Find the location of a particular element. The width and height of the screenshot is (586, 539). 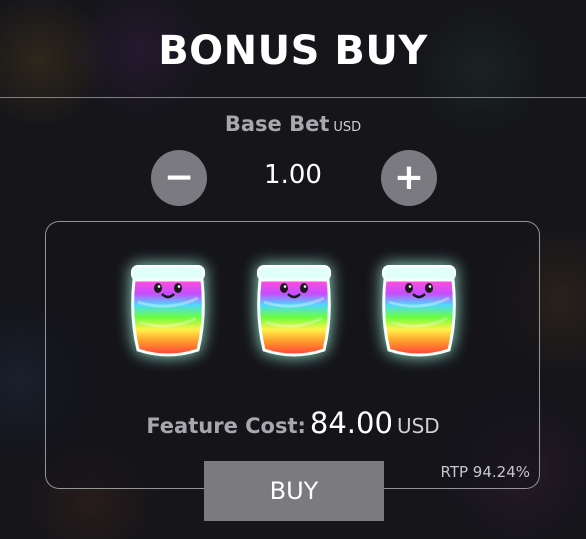

dialog-title: BONUS BUY is located at coordinates (293, 51).